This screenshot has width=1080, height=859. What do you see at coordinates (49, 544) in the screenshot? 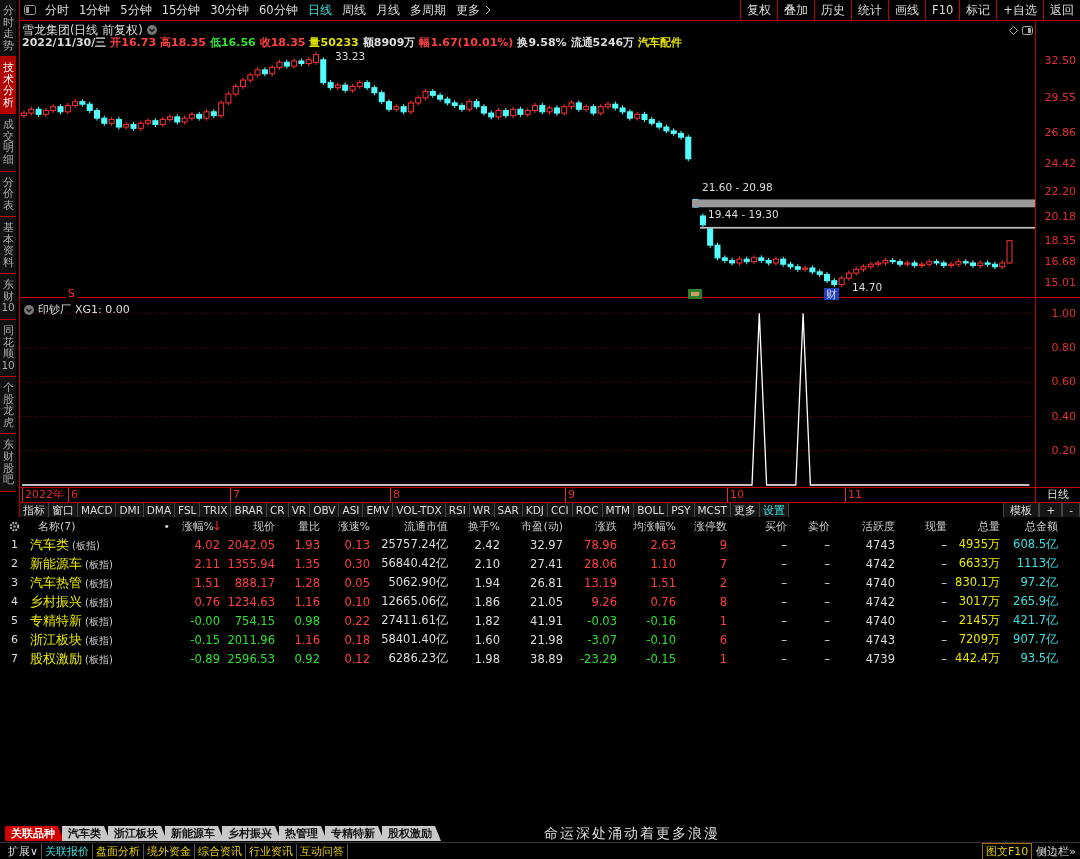
I see `sector-name: 汽车类` at bounding box center [49, 544].